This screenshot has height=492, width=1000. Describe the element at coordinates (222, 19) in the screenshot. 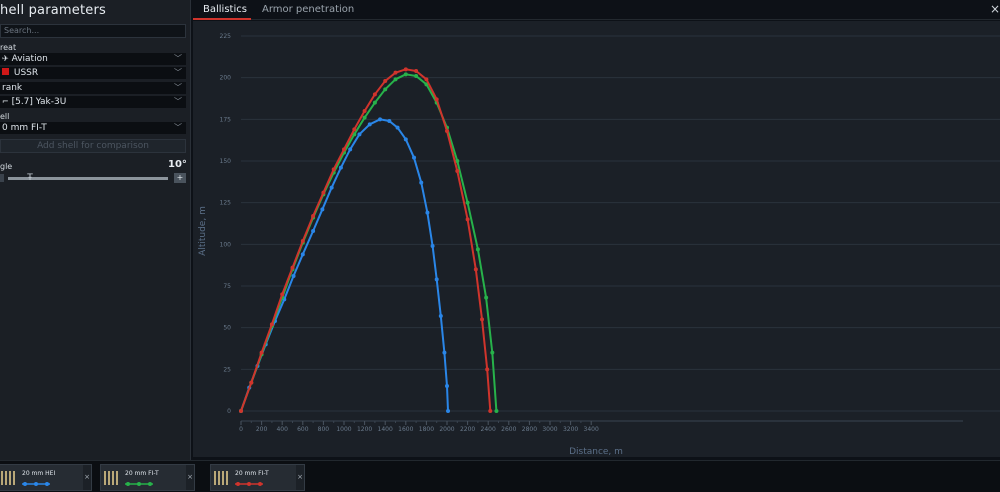

I see `active-tab-indicator` at that location.